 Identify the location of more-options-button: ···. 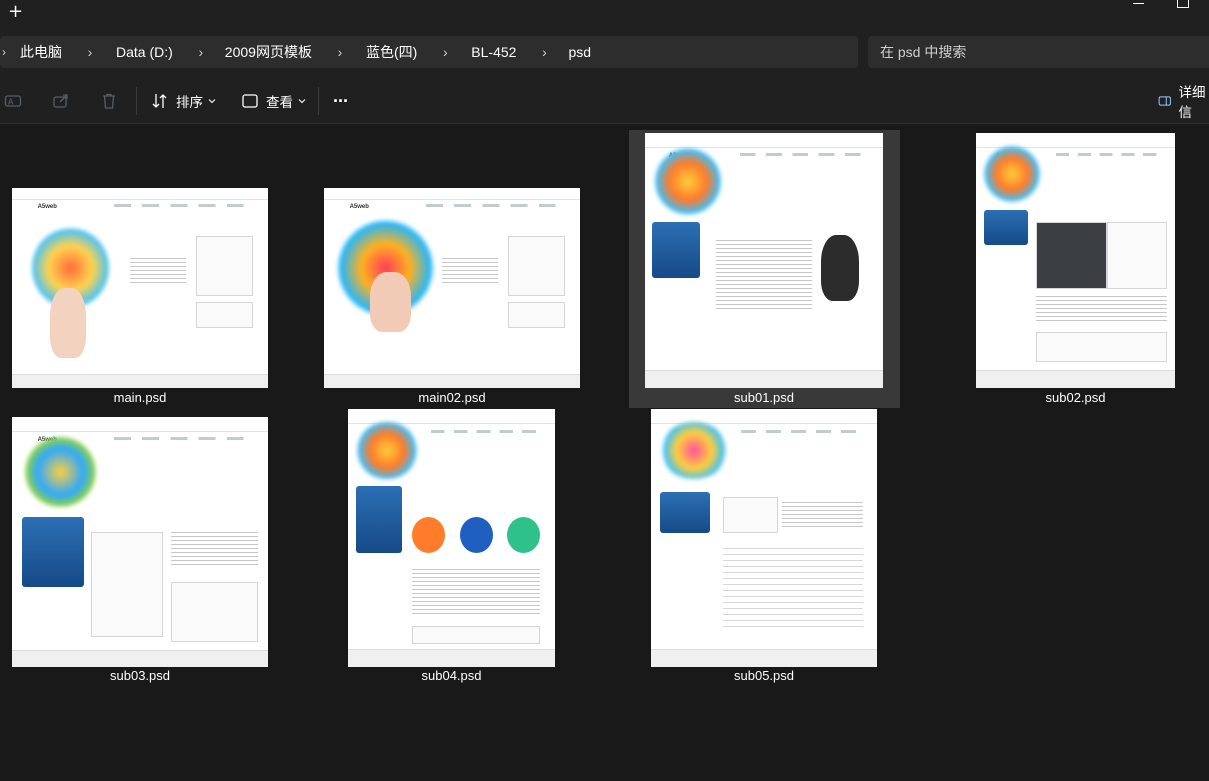
(341, 101).